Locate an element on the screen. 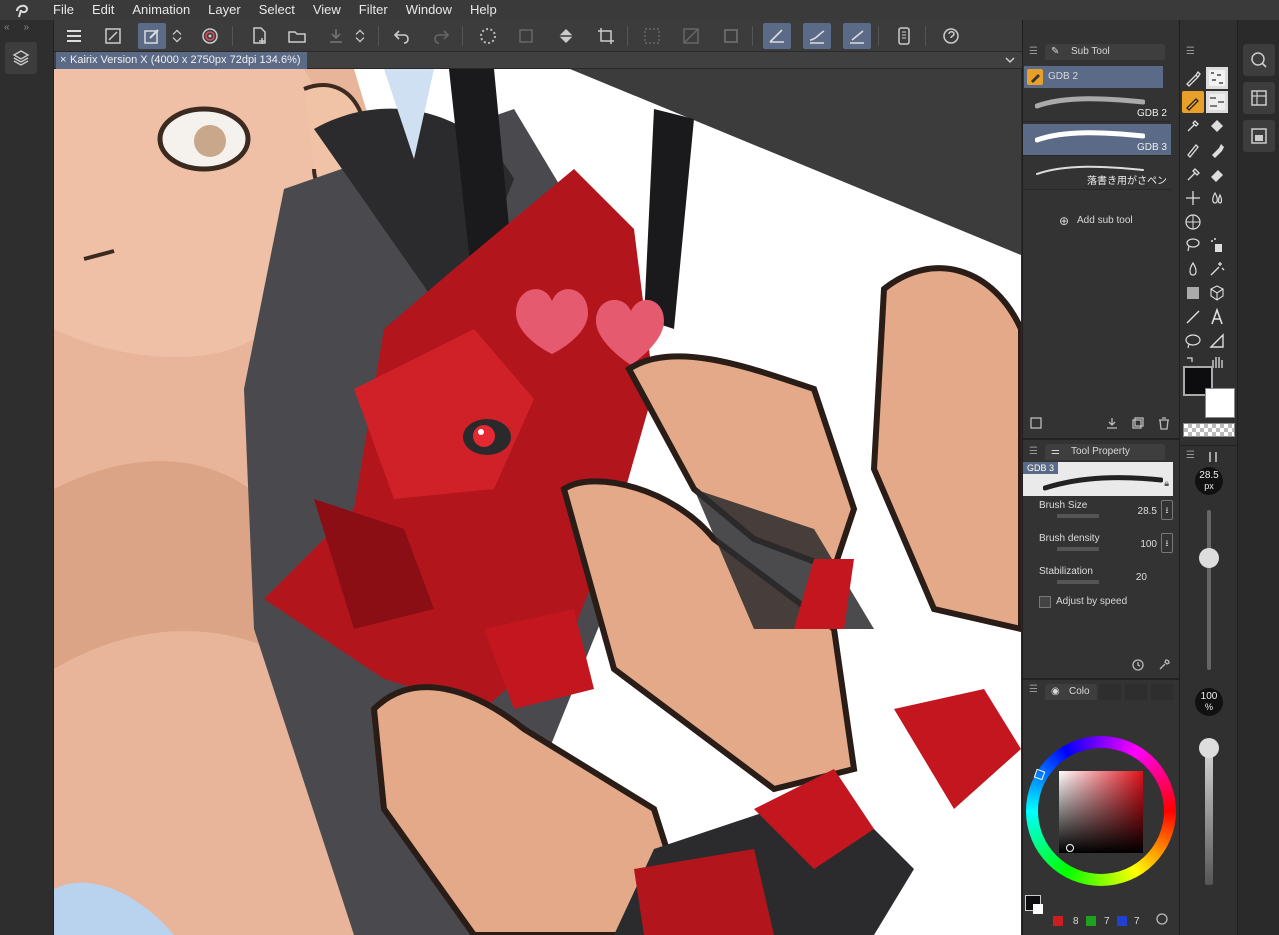 This screenshot has width=1279, height=935. color-slider-tab is located at coordinates (1110, 692).